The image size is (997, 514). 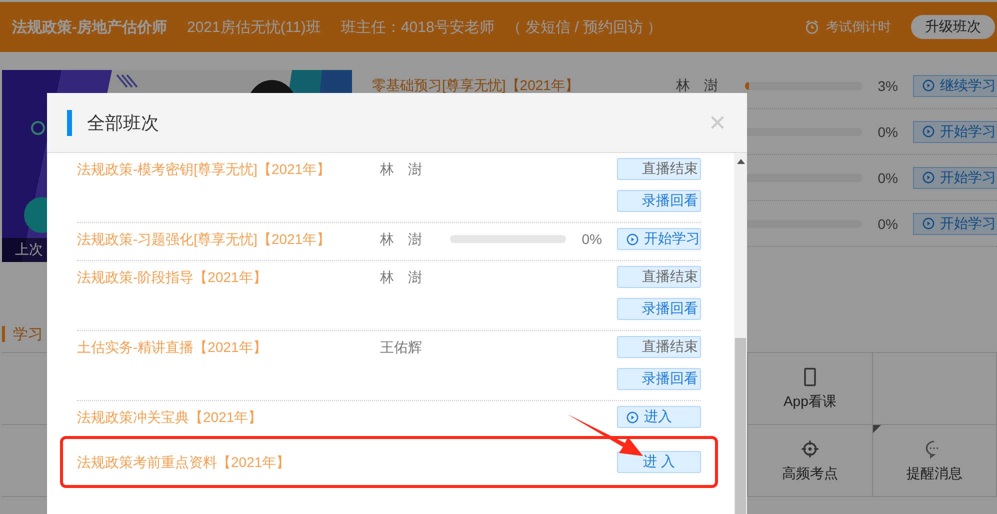 What do you see at coordinates (29, 250) in the screenshot?
I see `last-study-text: 上次` at bounding box center [29, 250].